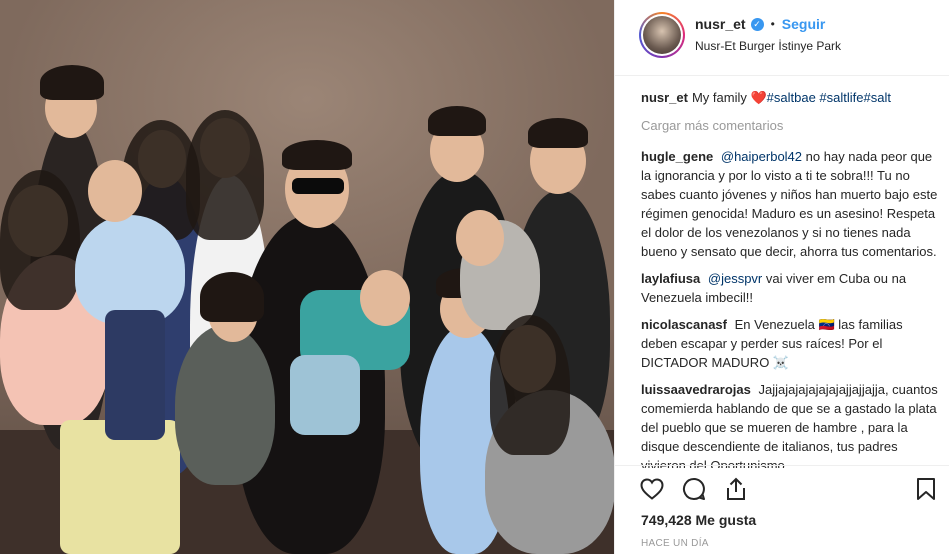  What do you see at coordinates (694, 489) in the screenshot?
I see `comment-bubble-icon` at bounding box center [694, 489].